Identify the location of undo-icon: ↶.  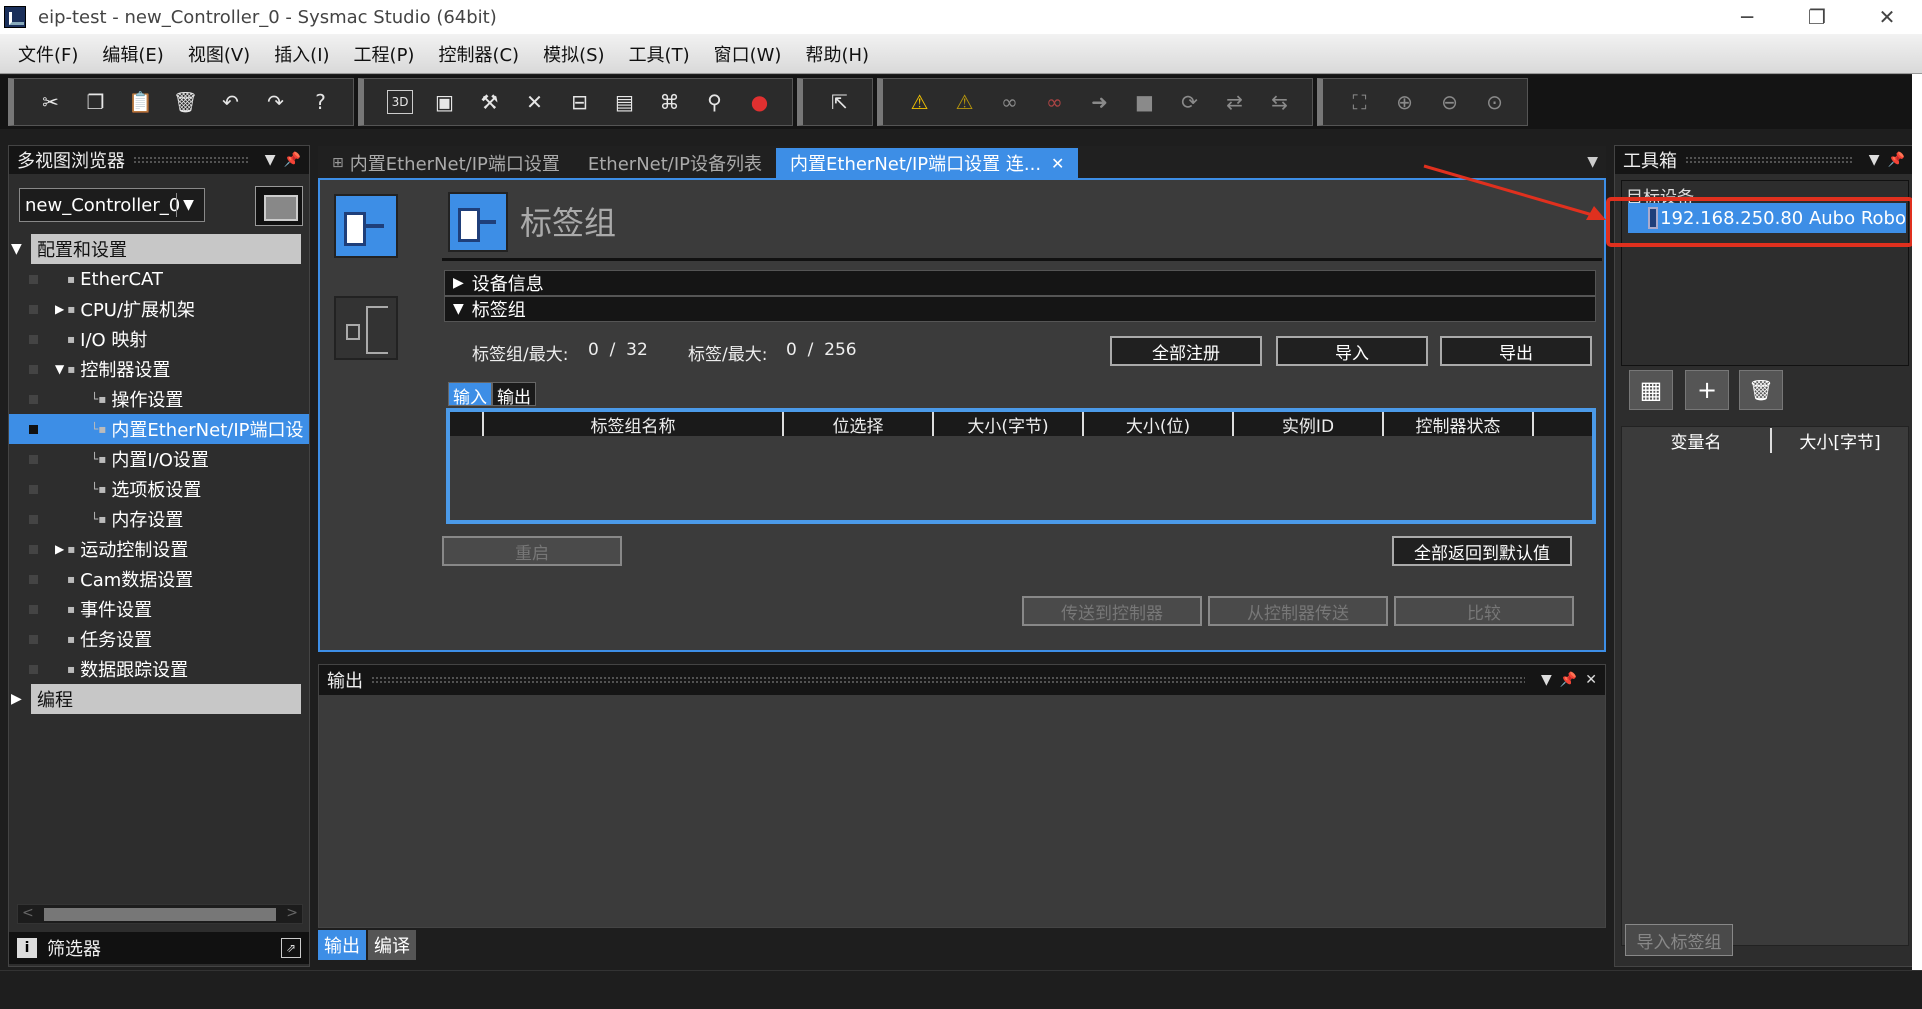
(230, 102).